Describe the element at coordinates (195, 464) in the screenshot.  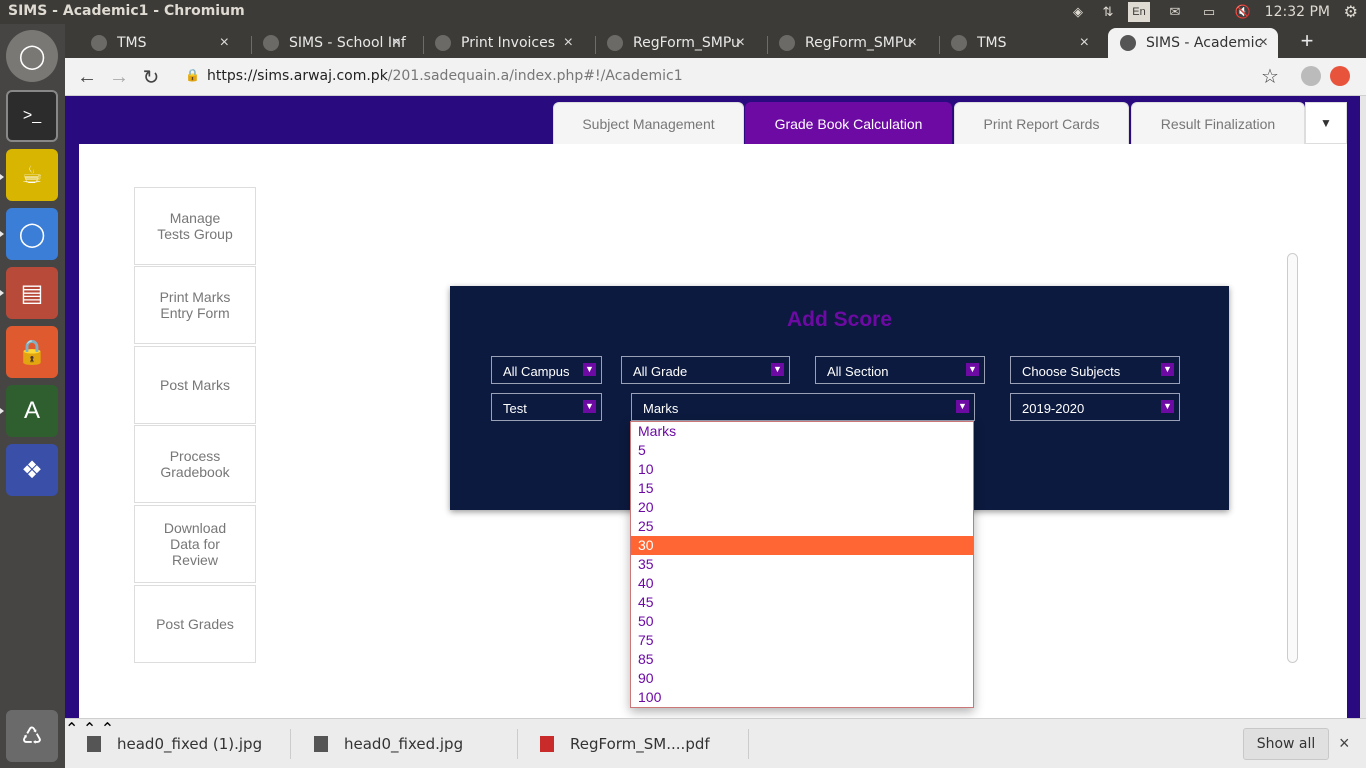
I see `process-gradebook-button: Process Gradebook` at that location.